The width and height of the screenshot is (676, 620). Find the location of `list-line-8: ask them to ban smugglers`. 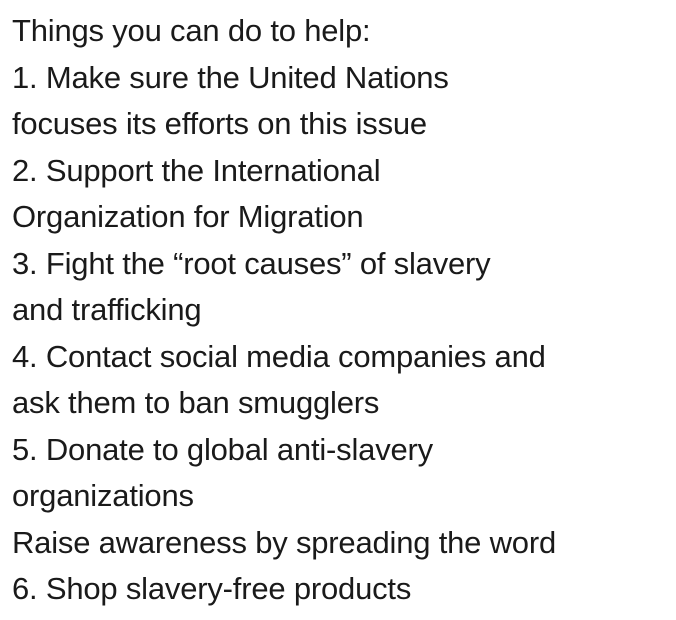

list-line-8: ask them to ban smugglers is located at coordinates (196, 402).